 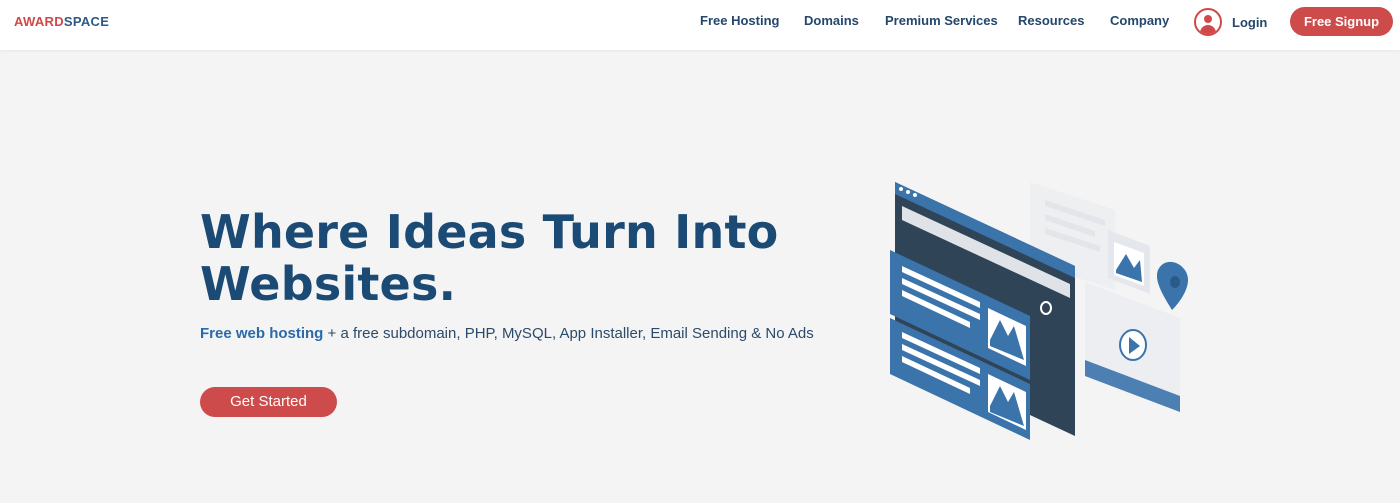 What do you see at coordinates (1230, 22) in the screenshot?
I see `login-link: Login` at bounding box center [1230, 22].